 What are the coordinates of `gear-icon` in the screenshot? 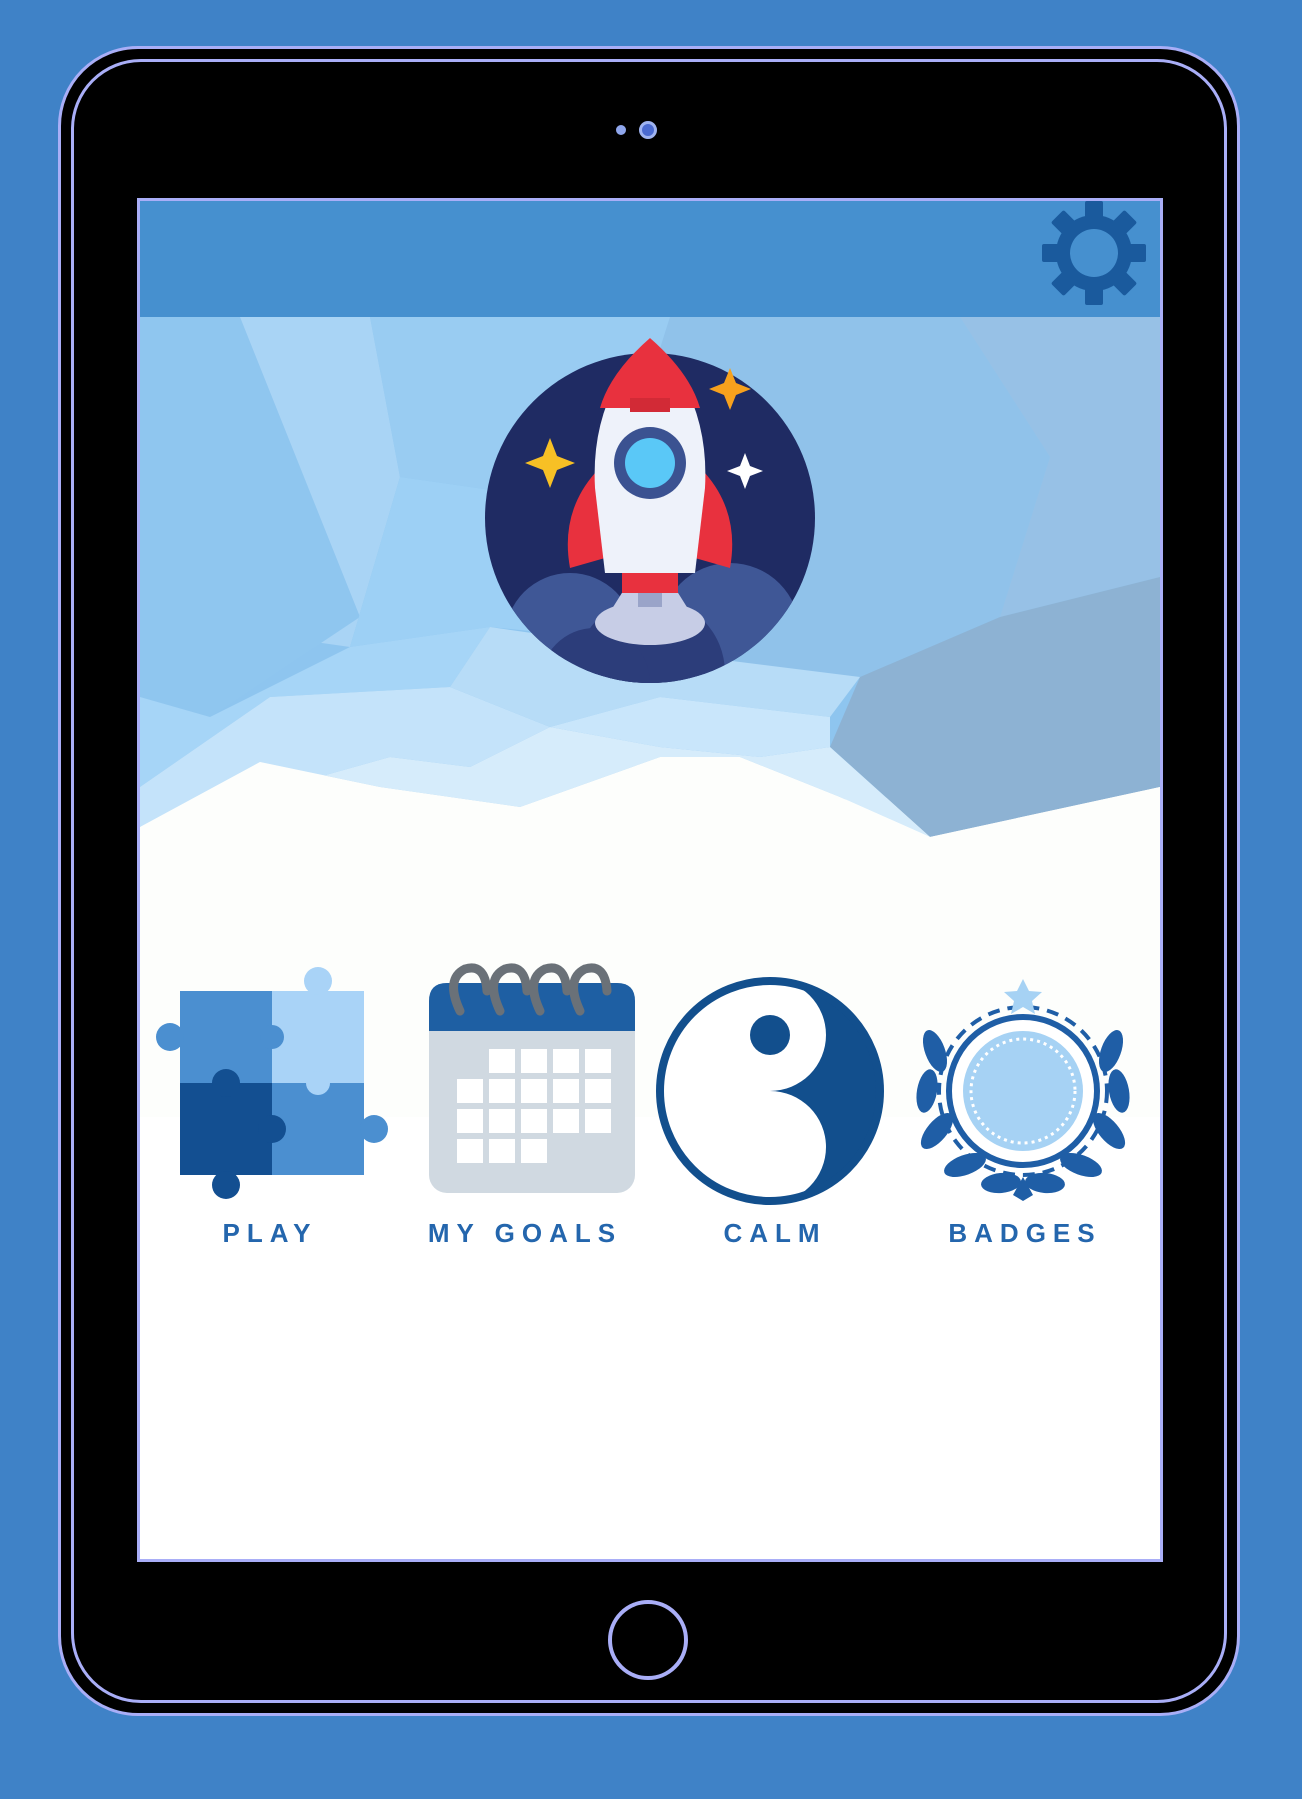 It's located at (1094, 257).